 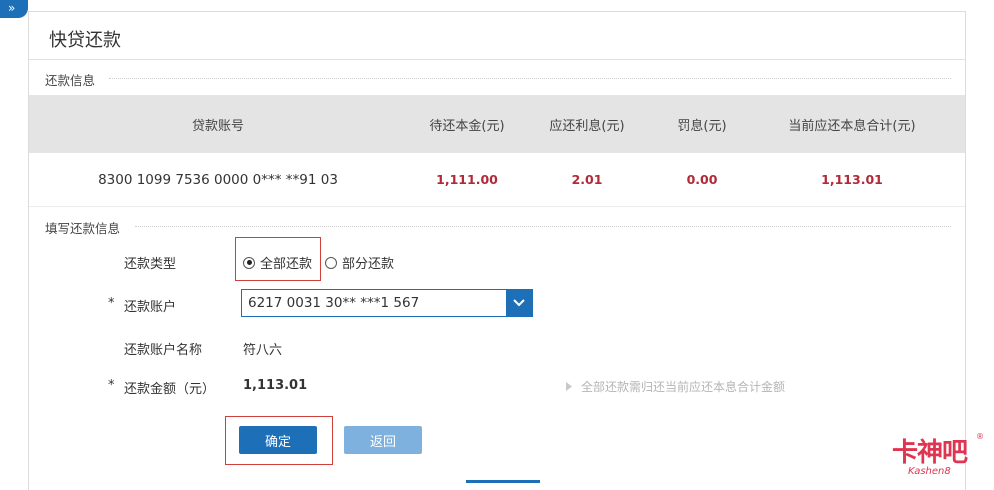 What do you see at coordinates (852, 179) in the screenshot?
I see `total-value: 1,113.01` at bounding box center [852, 179].